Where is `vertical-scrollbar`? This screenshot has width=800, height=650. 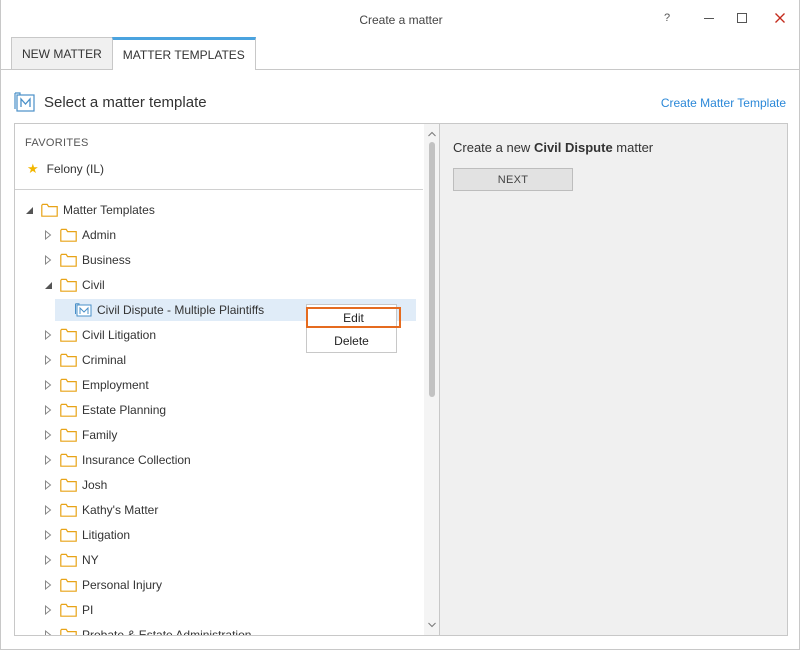 vertical-scrollbar is located at coordinates (431, 379).